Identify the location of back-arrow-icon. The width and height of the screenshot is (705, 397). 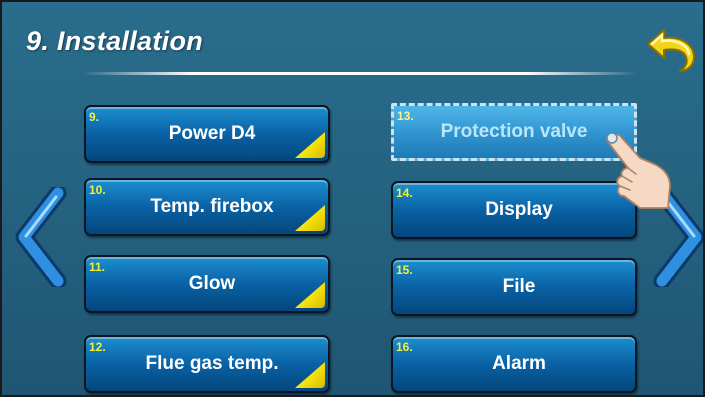
(671, 50).